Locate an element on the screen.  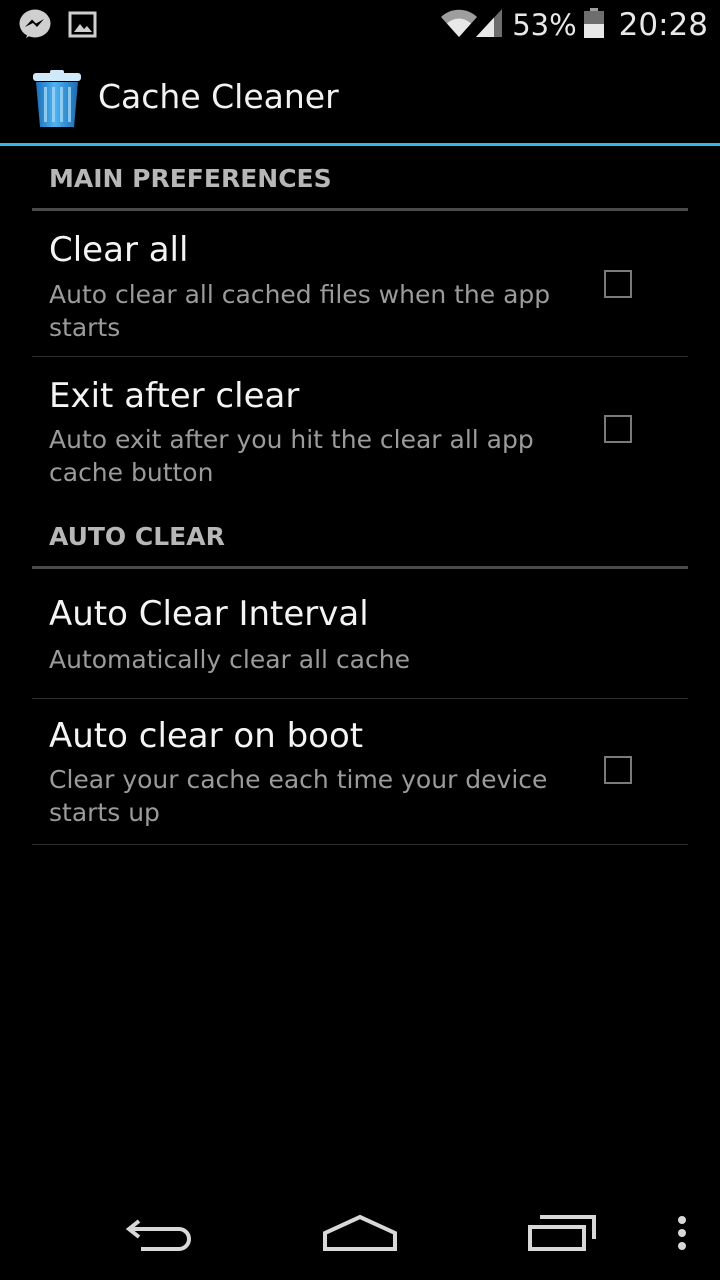
auto-clear-on-boot-checkbox is located at coordinates (618, 770).